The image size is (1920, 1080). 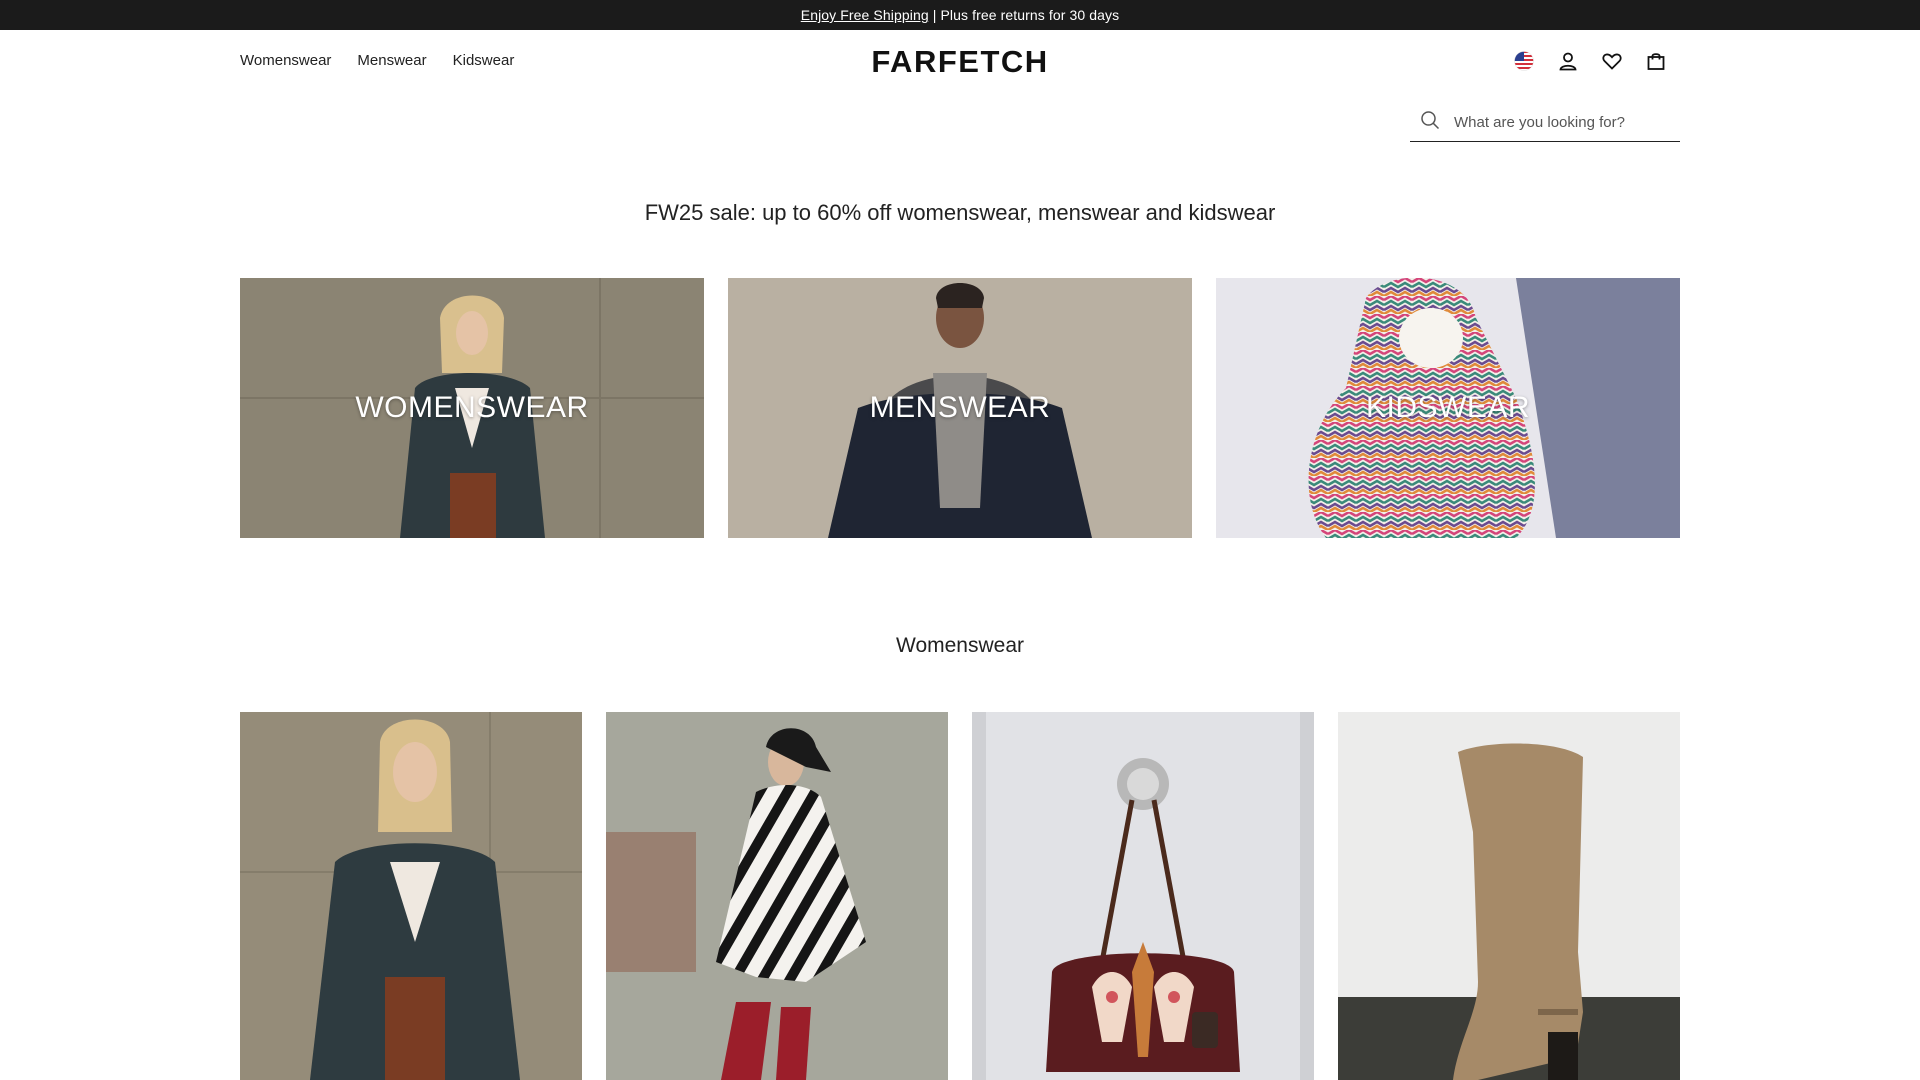 I want to click on wishlist-heart-icon, so click(x=1612, y=61).